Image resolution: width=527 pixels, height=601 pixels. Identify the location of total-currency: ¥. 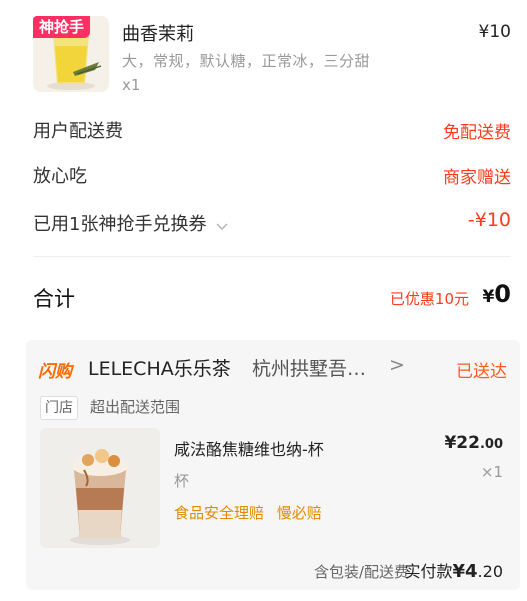
(488, 297).